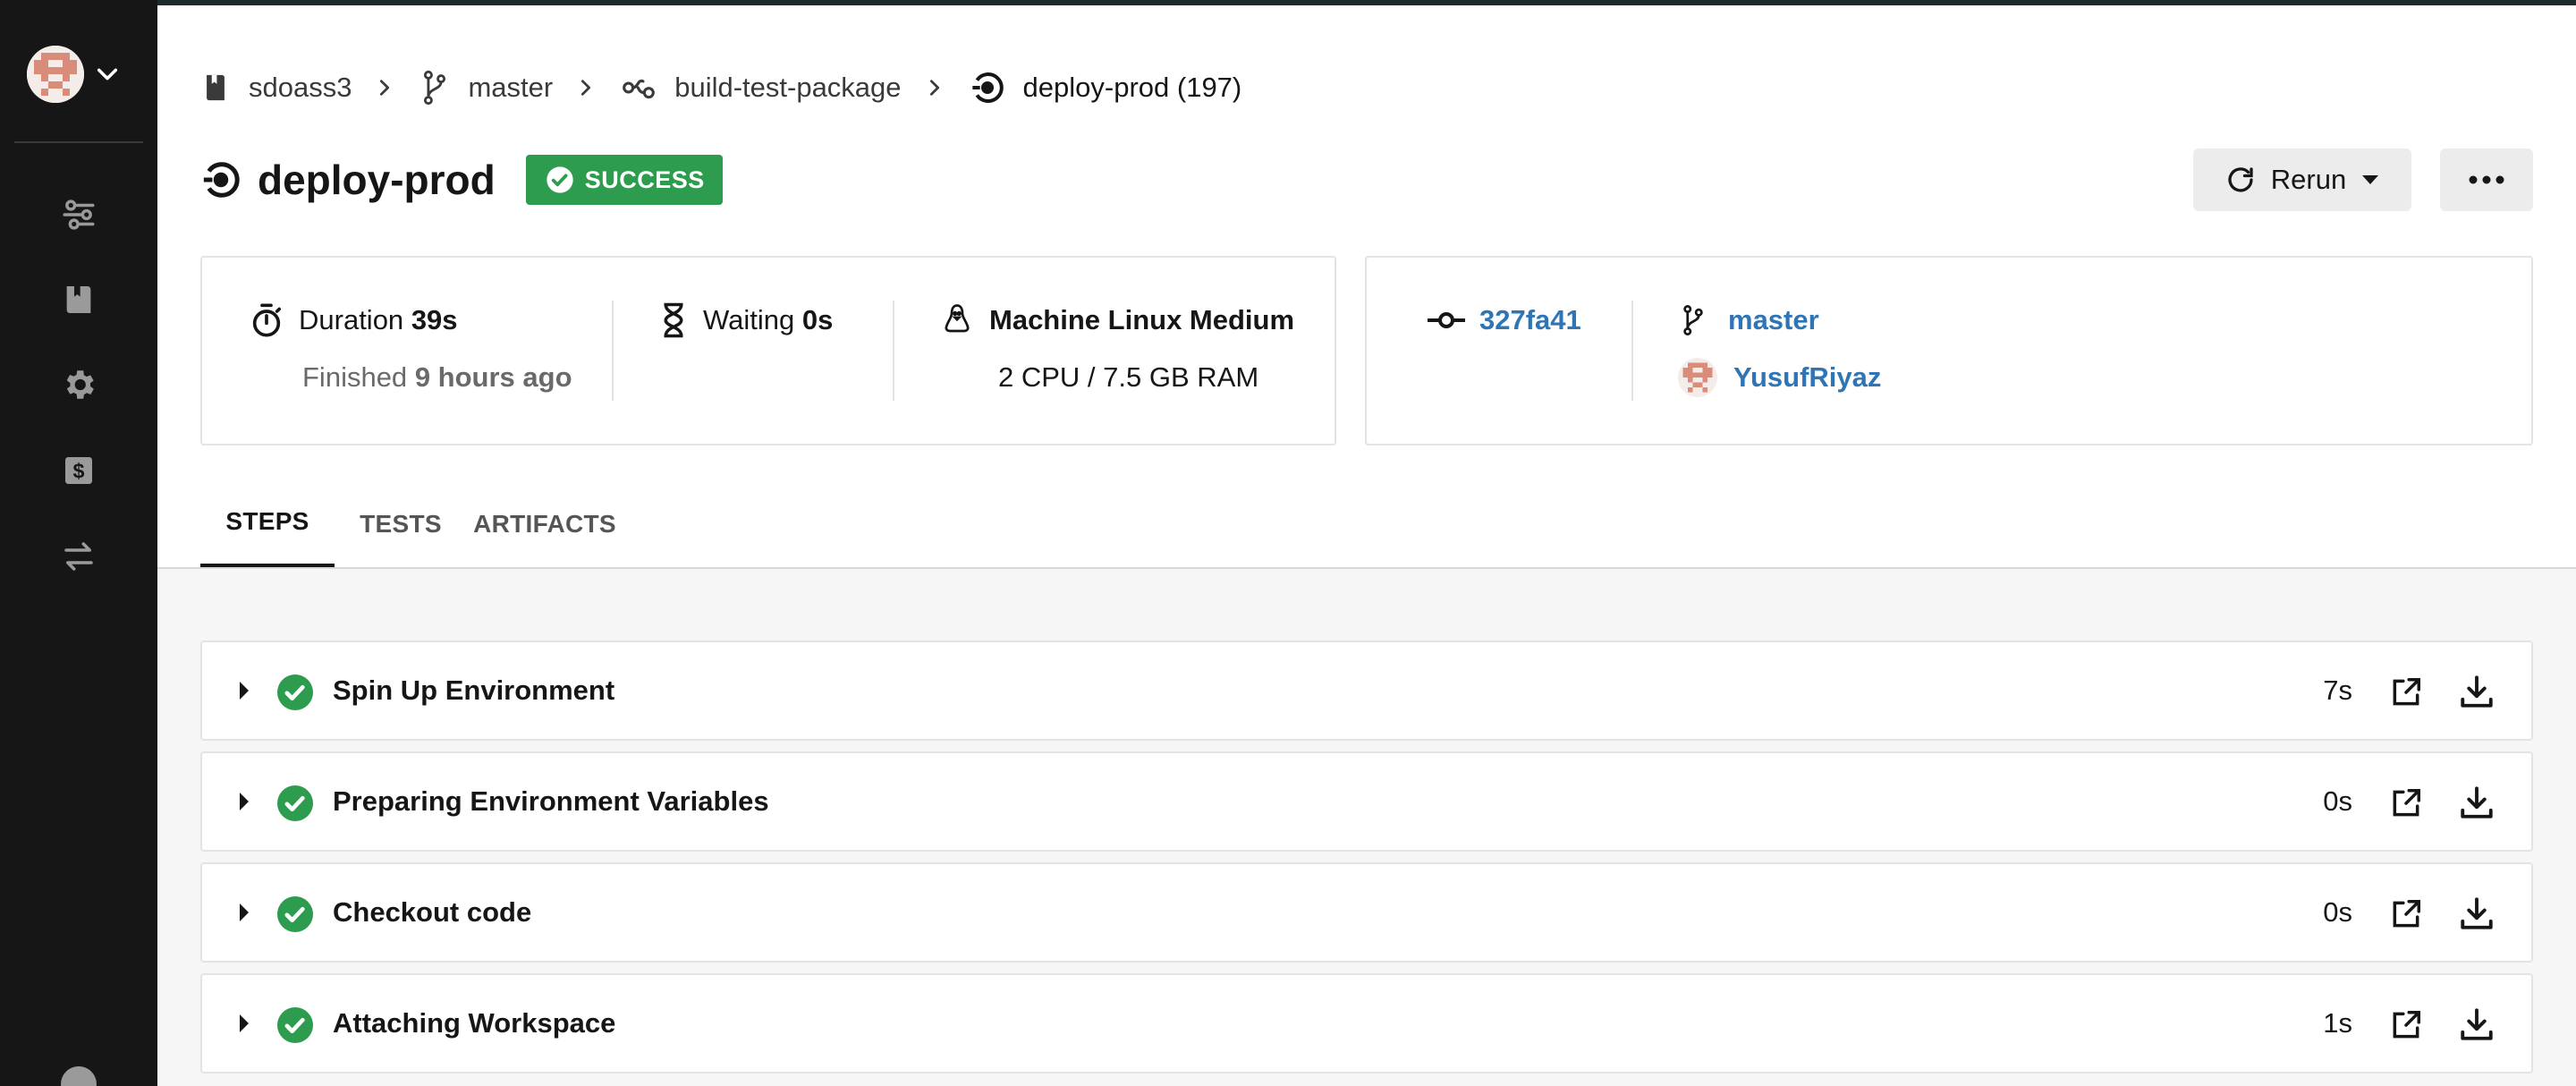  What do you see at coordinates (817, 319) in the screenshot?
I see `waiting-value: 0s` at bounding box center [817, 319].